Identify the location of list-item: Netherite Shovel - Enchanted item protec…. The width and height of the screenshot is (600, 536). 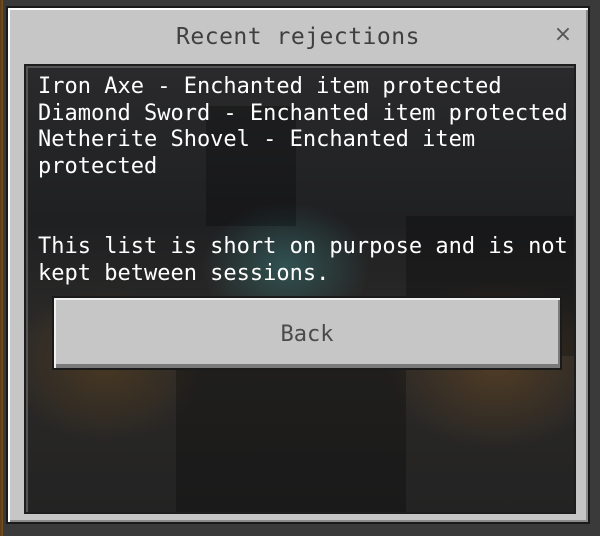
(257, 153).